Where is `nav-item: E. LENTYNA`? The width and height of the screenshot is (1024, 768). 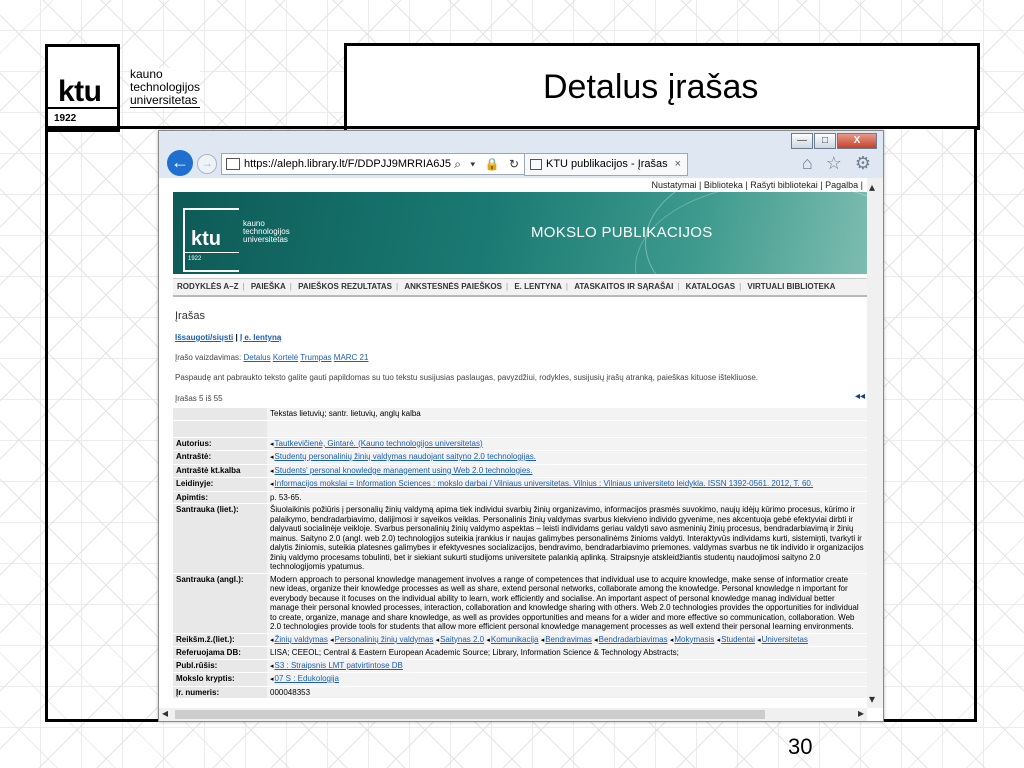
nav-item: E. LENTYNA is located at coordinates (538, 286).